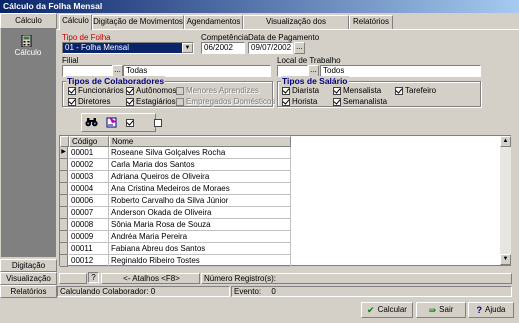 The width and height of the screenshot is (519, 323). Describe the element at coordinates (371, 310) in the screenshot. I see `checkmark-icon: ✔` at that location.